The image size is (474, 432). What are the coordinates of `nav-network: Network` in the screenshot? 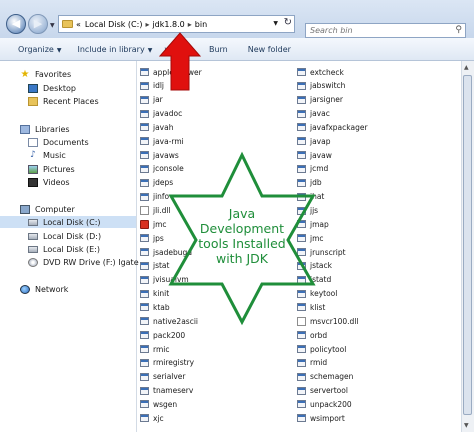 It's located at (88, 289).